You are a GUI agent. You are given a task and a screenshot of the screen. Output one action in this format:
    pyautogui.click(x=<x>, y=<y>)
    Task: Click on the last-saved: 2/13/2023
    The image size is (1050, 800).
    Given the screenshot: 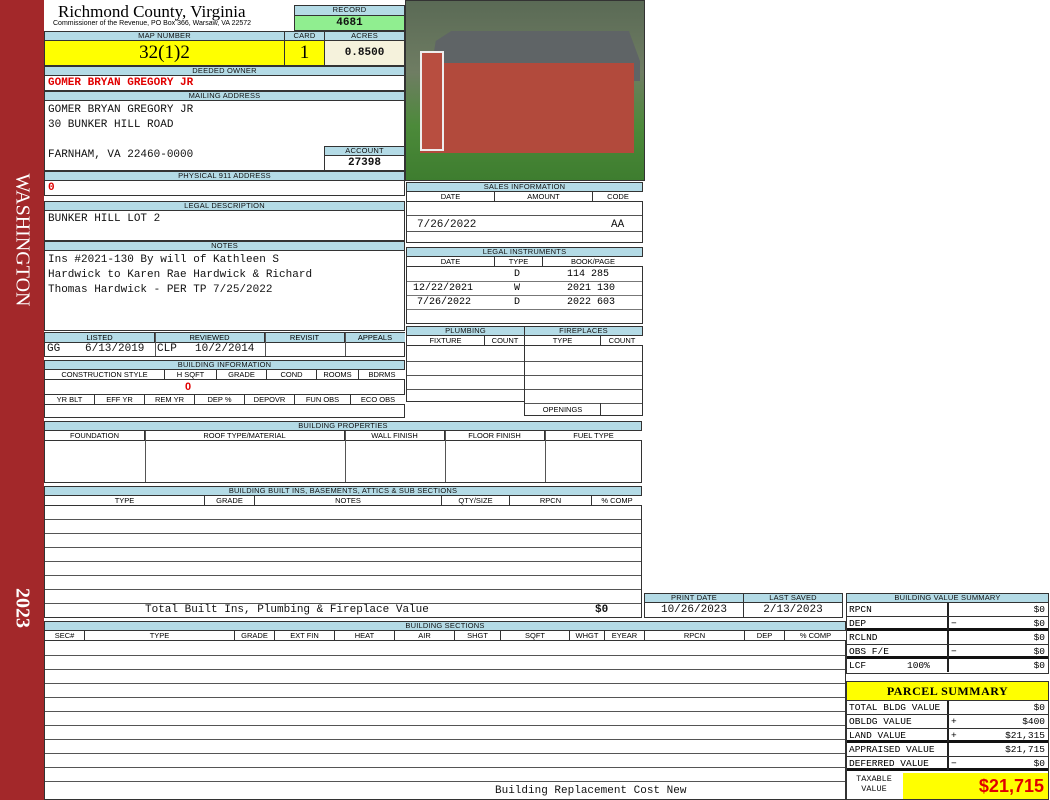 What is the action you would take?
    pyautogui.click(x=793, y=610)
    